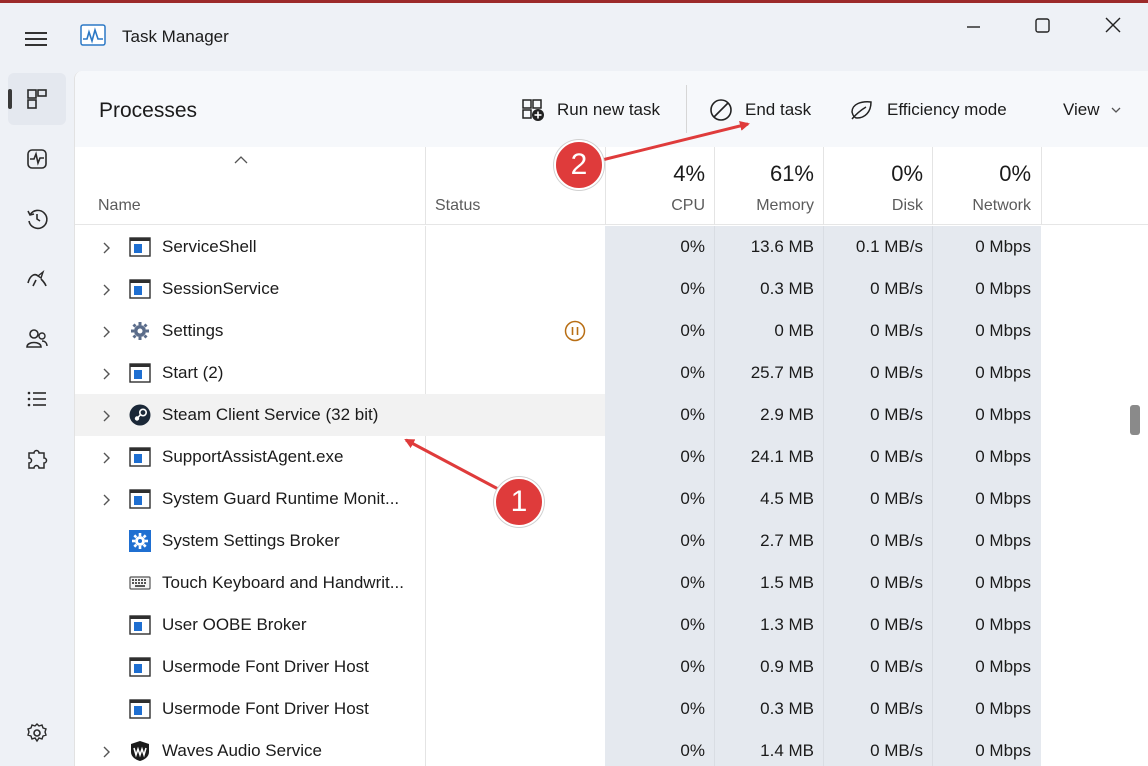  I want to click on column-disk: Disk, so click(873, 206).